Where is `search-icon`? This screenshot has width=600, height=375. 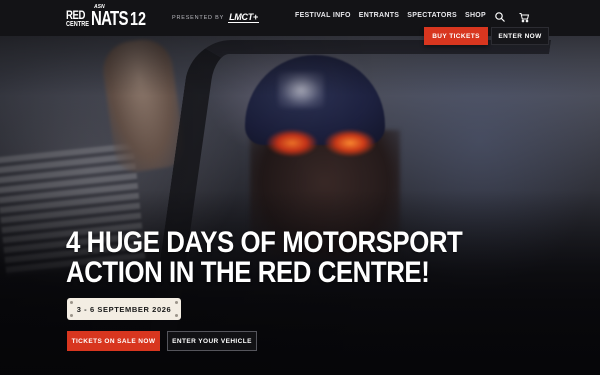 search-icon is located at coordinates (500, 17).